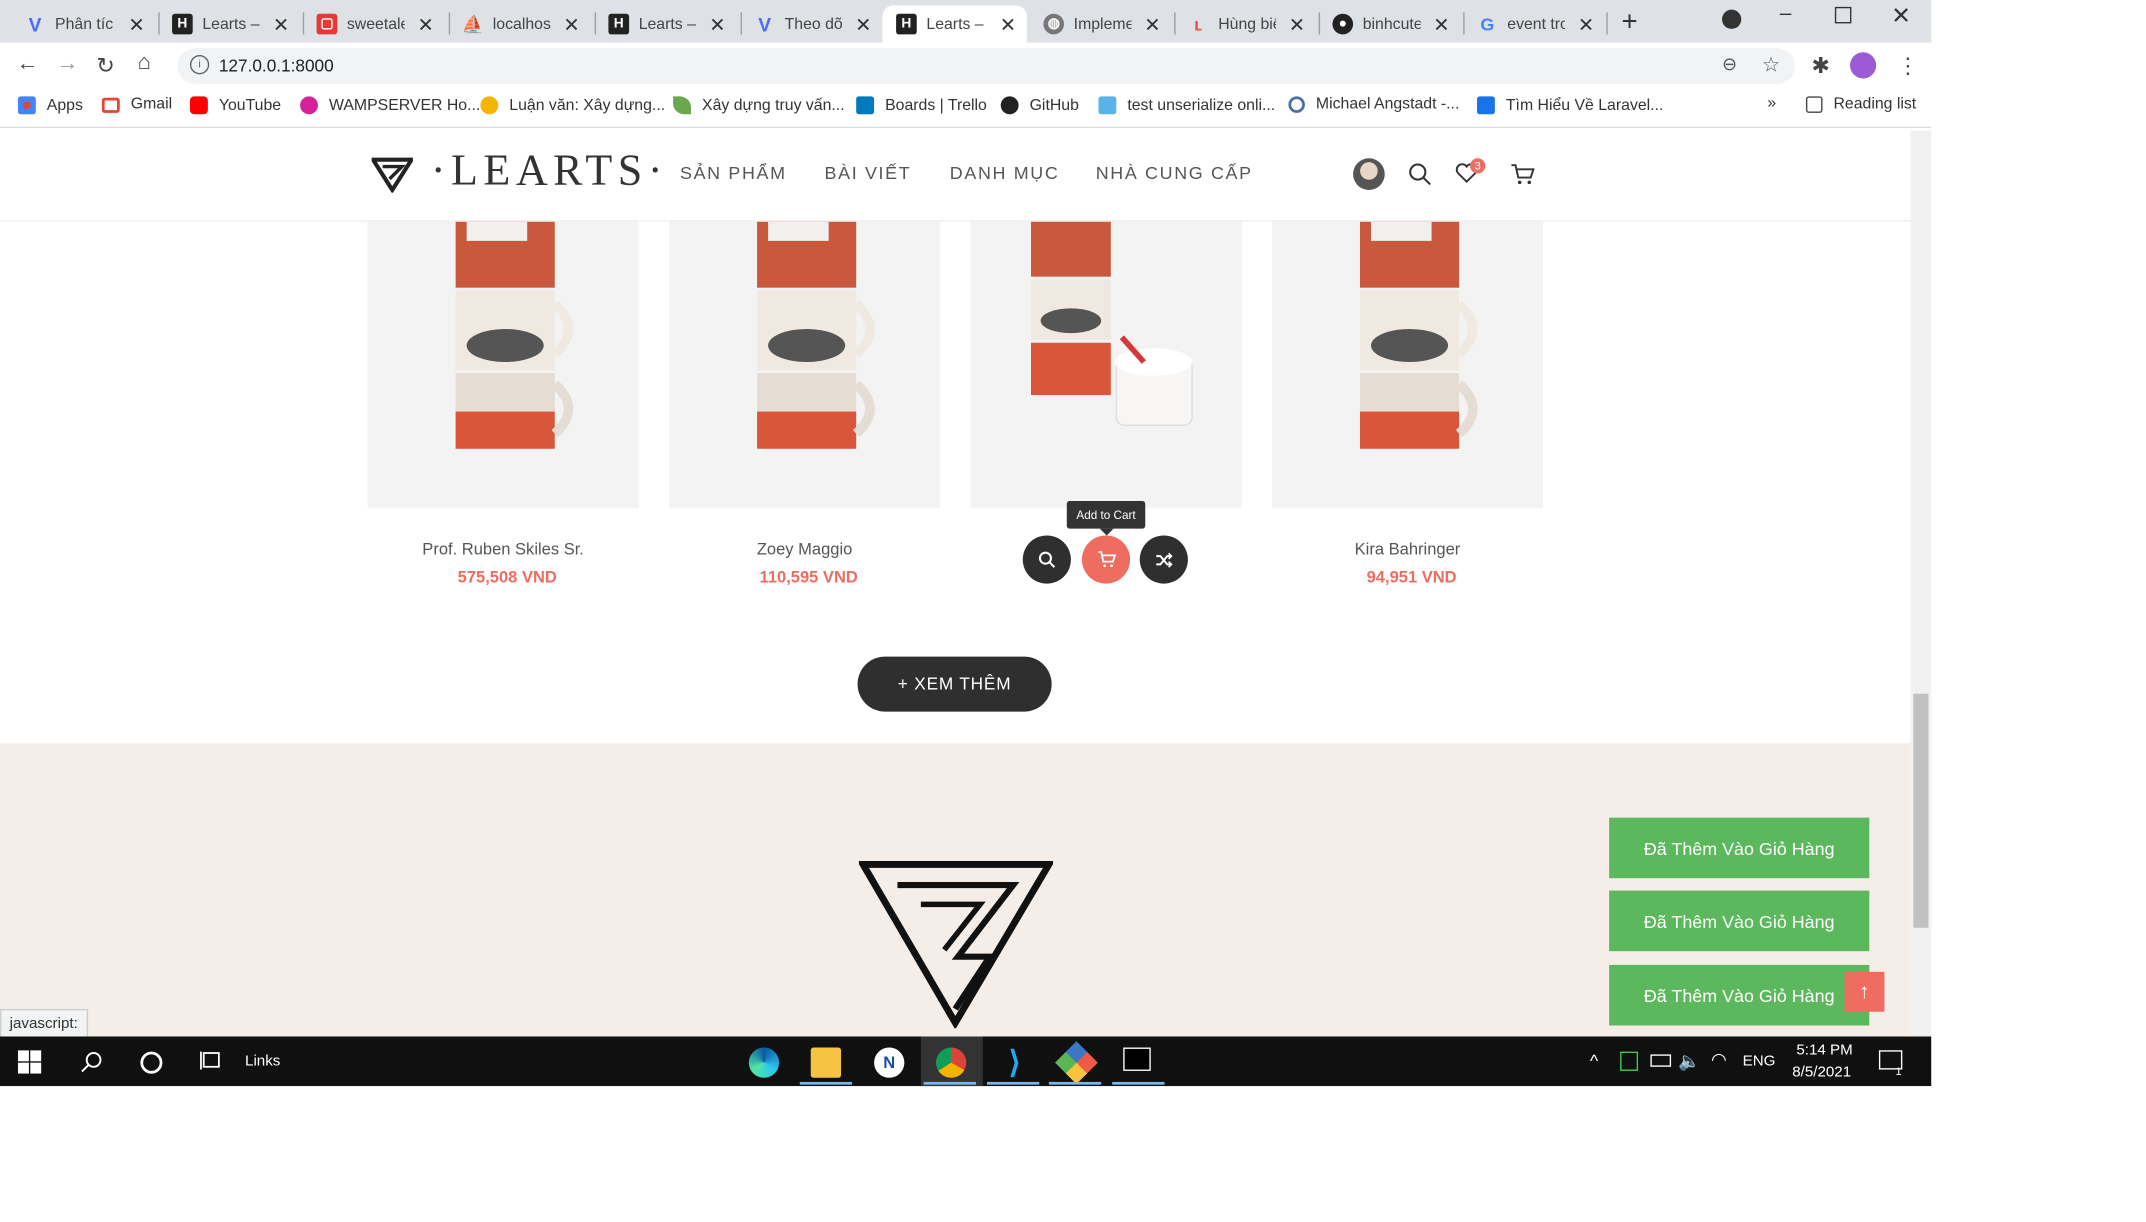 The image size is (2146, 1222). Describe the element at coordinates (549, 170) in the screenshot. I see `site-logo: ·LEARTS·` at that location.